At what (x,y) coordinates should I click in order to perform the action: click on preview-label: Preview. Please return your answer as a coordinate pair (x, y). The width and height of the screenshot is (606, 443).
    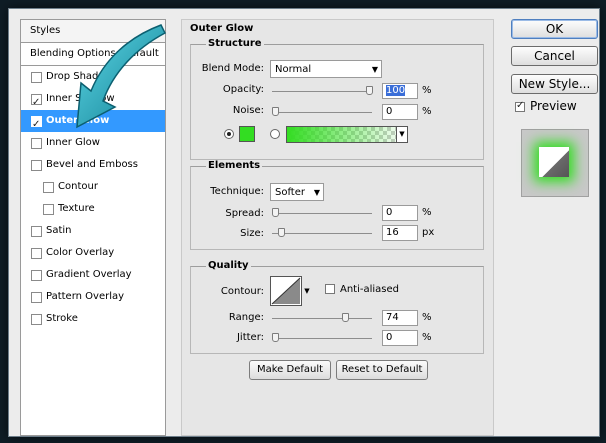
    Looking at the image, I should click on (553, 106).